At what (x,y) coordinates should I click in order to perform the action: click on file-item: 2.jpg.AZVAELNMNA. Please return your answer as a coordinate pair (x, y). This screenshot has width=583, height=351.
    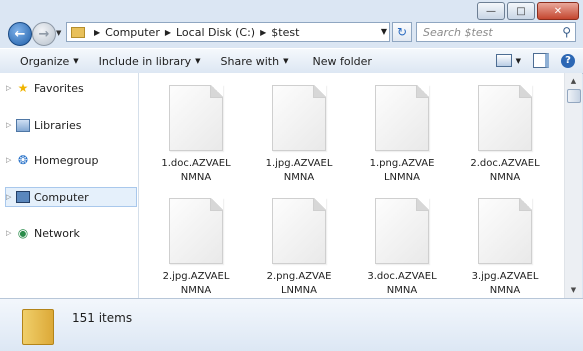
    Looking at the image, I should click on (196, 248).